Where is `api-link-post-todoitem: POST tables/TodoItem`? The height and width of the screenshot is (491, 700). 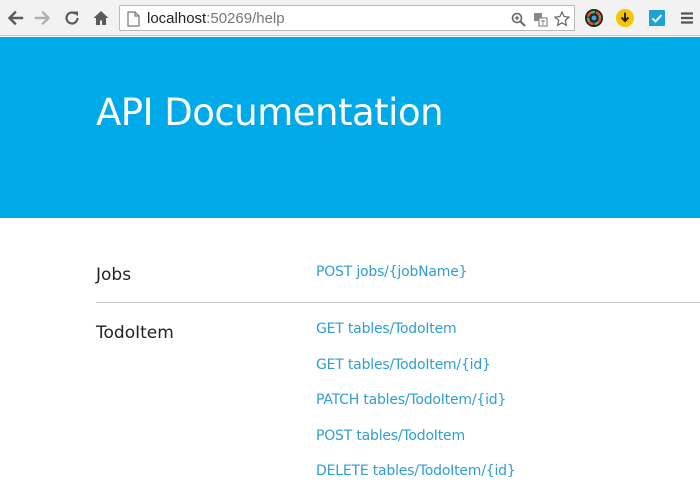
api-link-post-todoitem: POST tables/TodoItem is located at coordinates (390, 436).